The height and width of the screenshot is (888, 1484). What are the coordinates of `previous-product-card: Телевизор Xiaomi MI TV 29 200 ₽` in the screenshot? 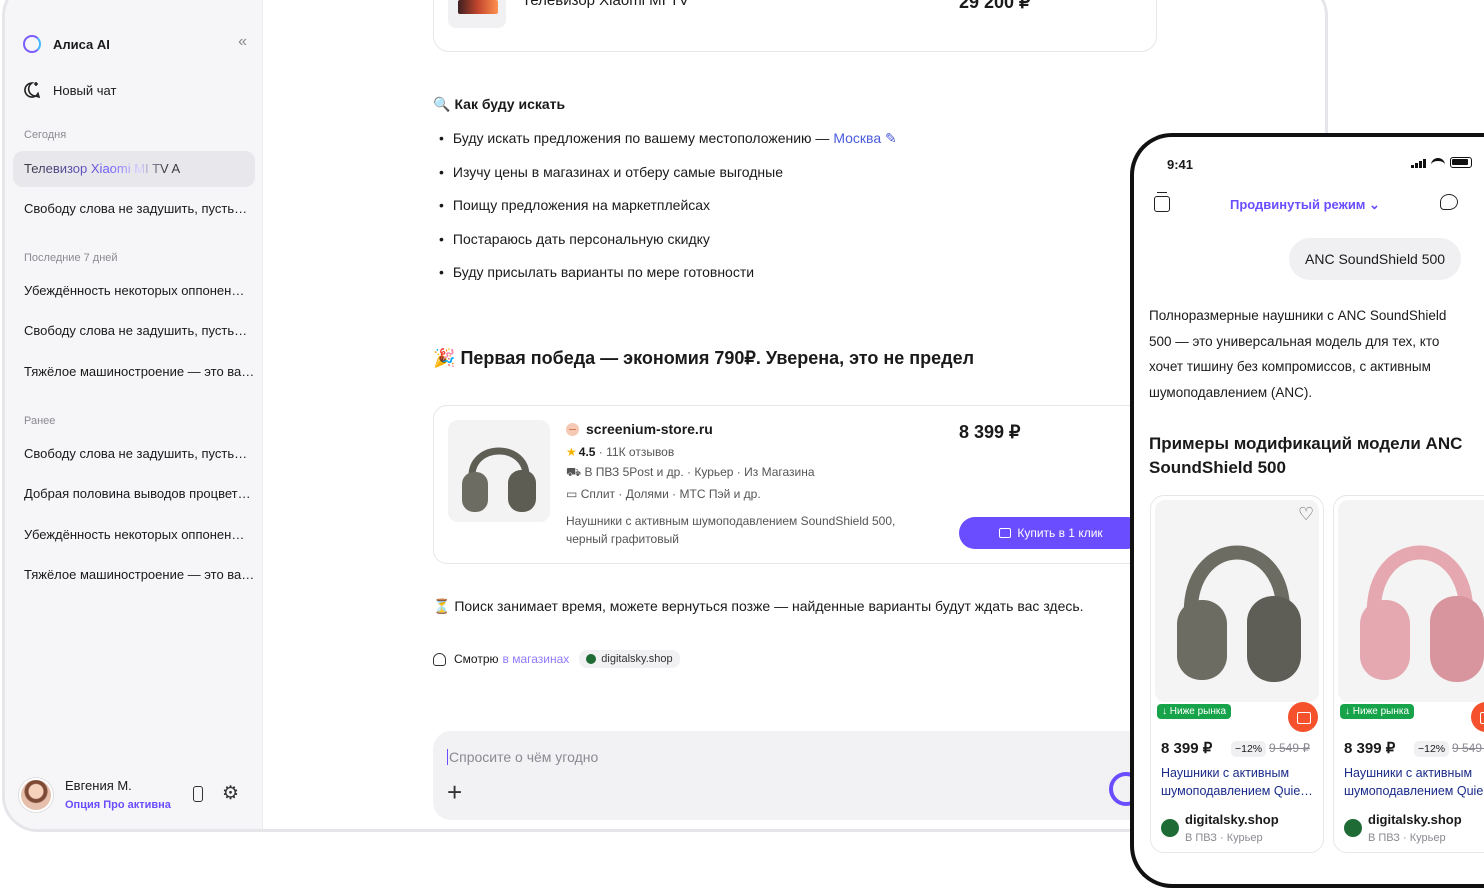 It's located at (795, 26).